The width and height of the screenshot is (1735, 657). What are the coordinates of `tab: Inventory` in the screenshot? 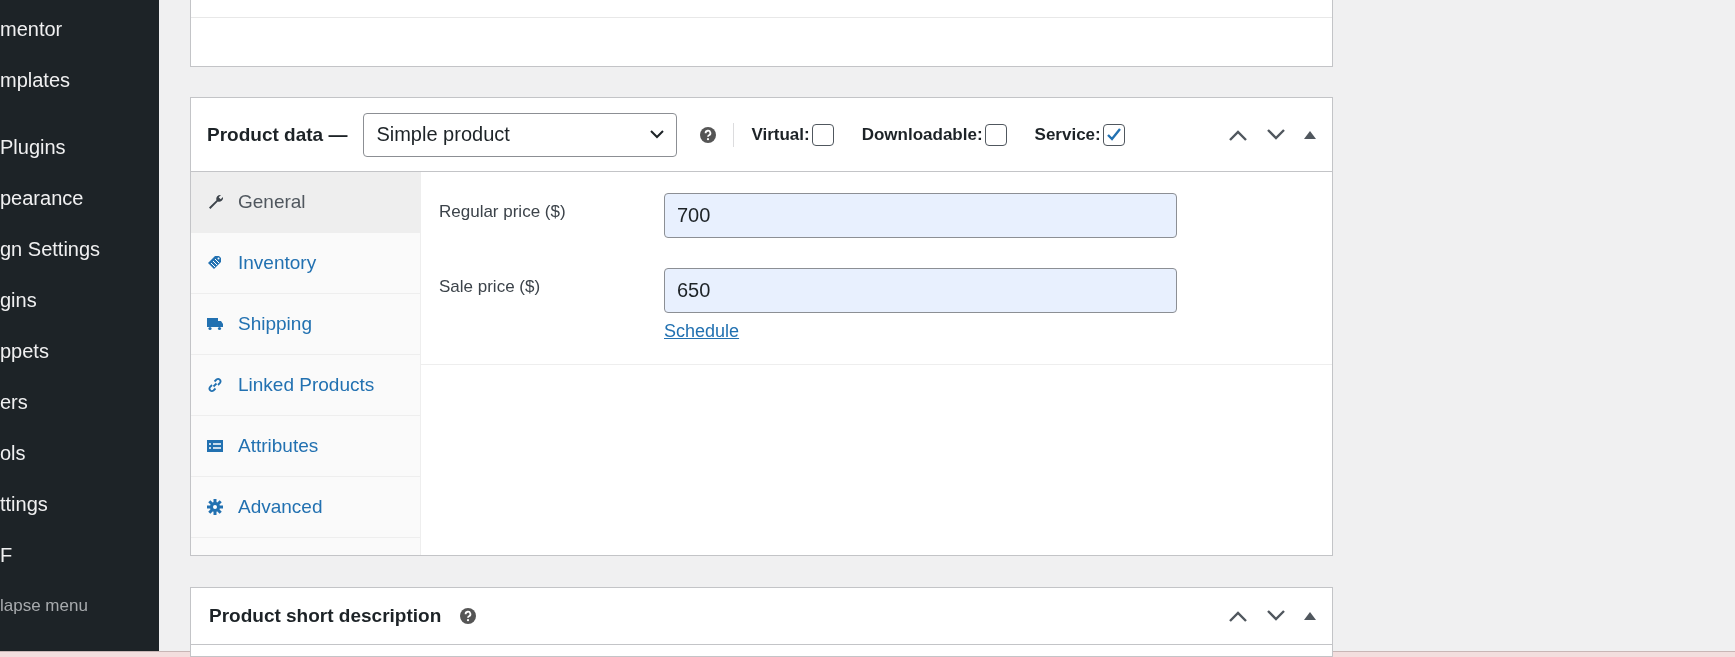 It's located at (305, 263).